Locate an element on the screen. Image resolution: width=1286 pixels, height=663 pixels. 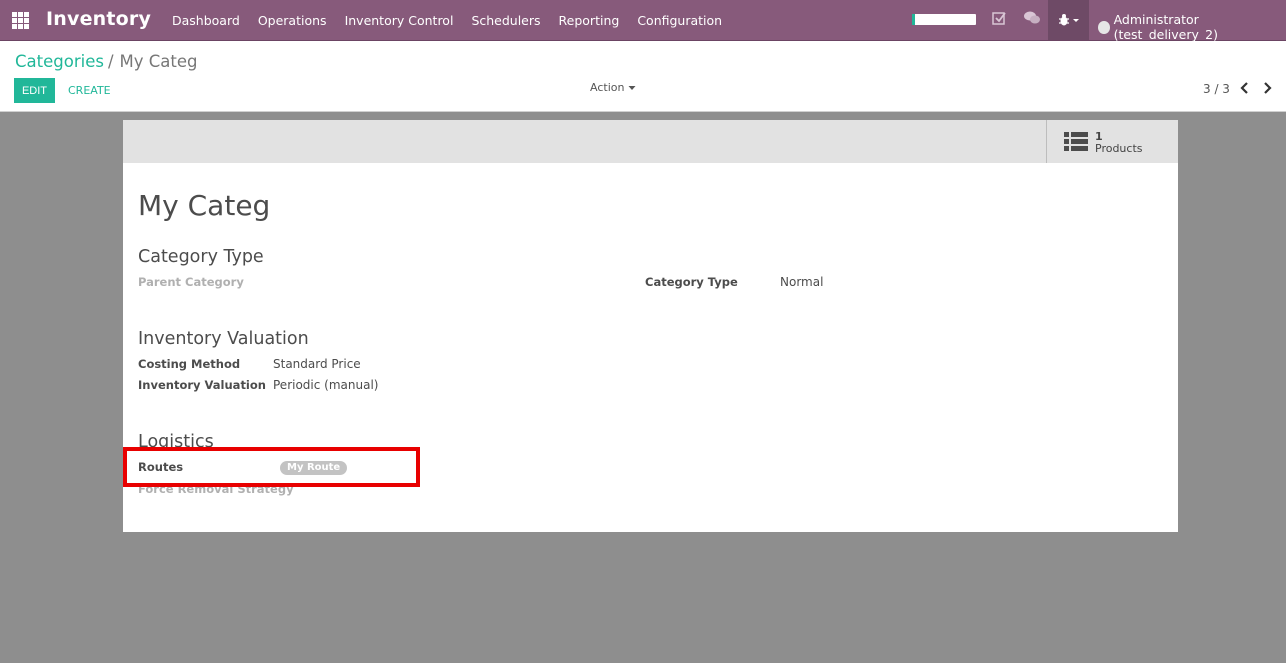
bug-icon is located at coordinates (1068, 20).